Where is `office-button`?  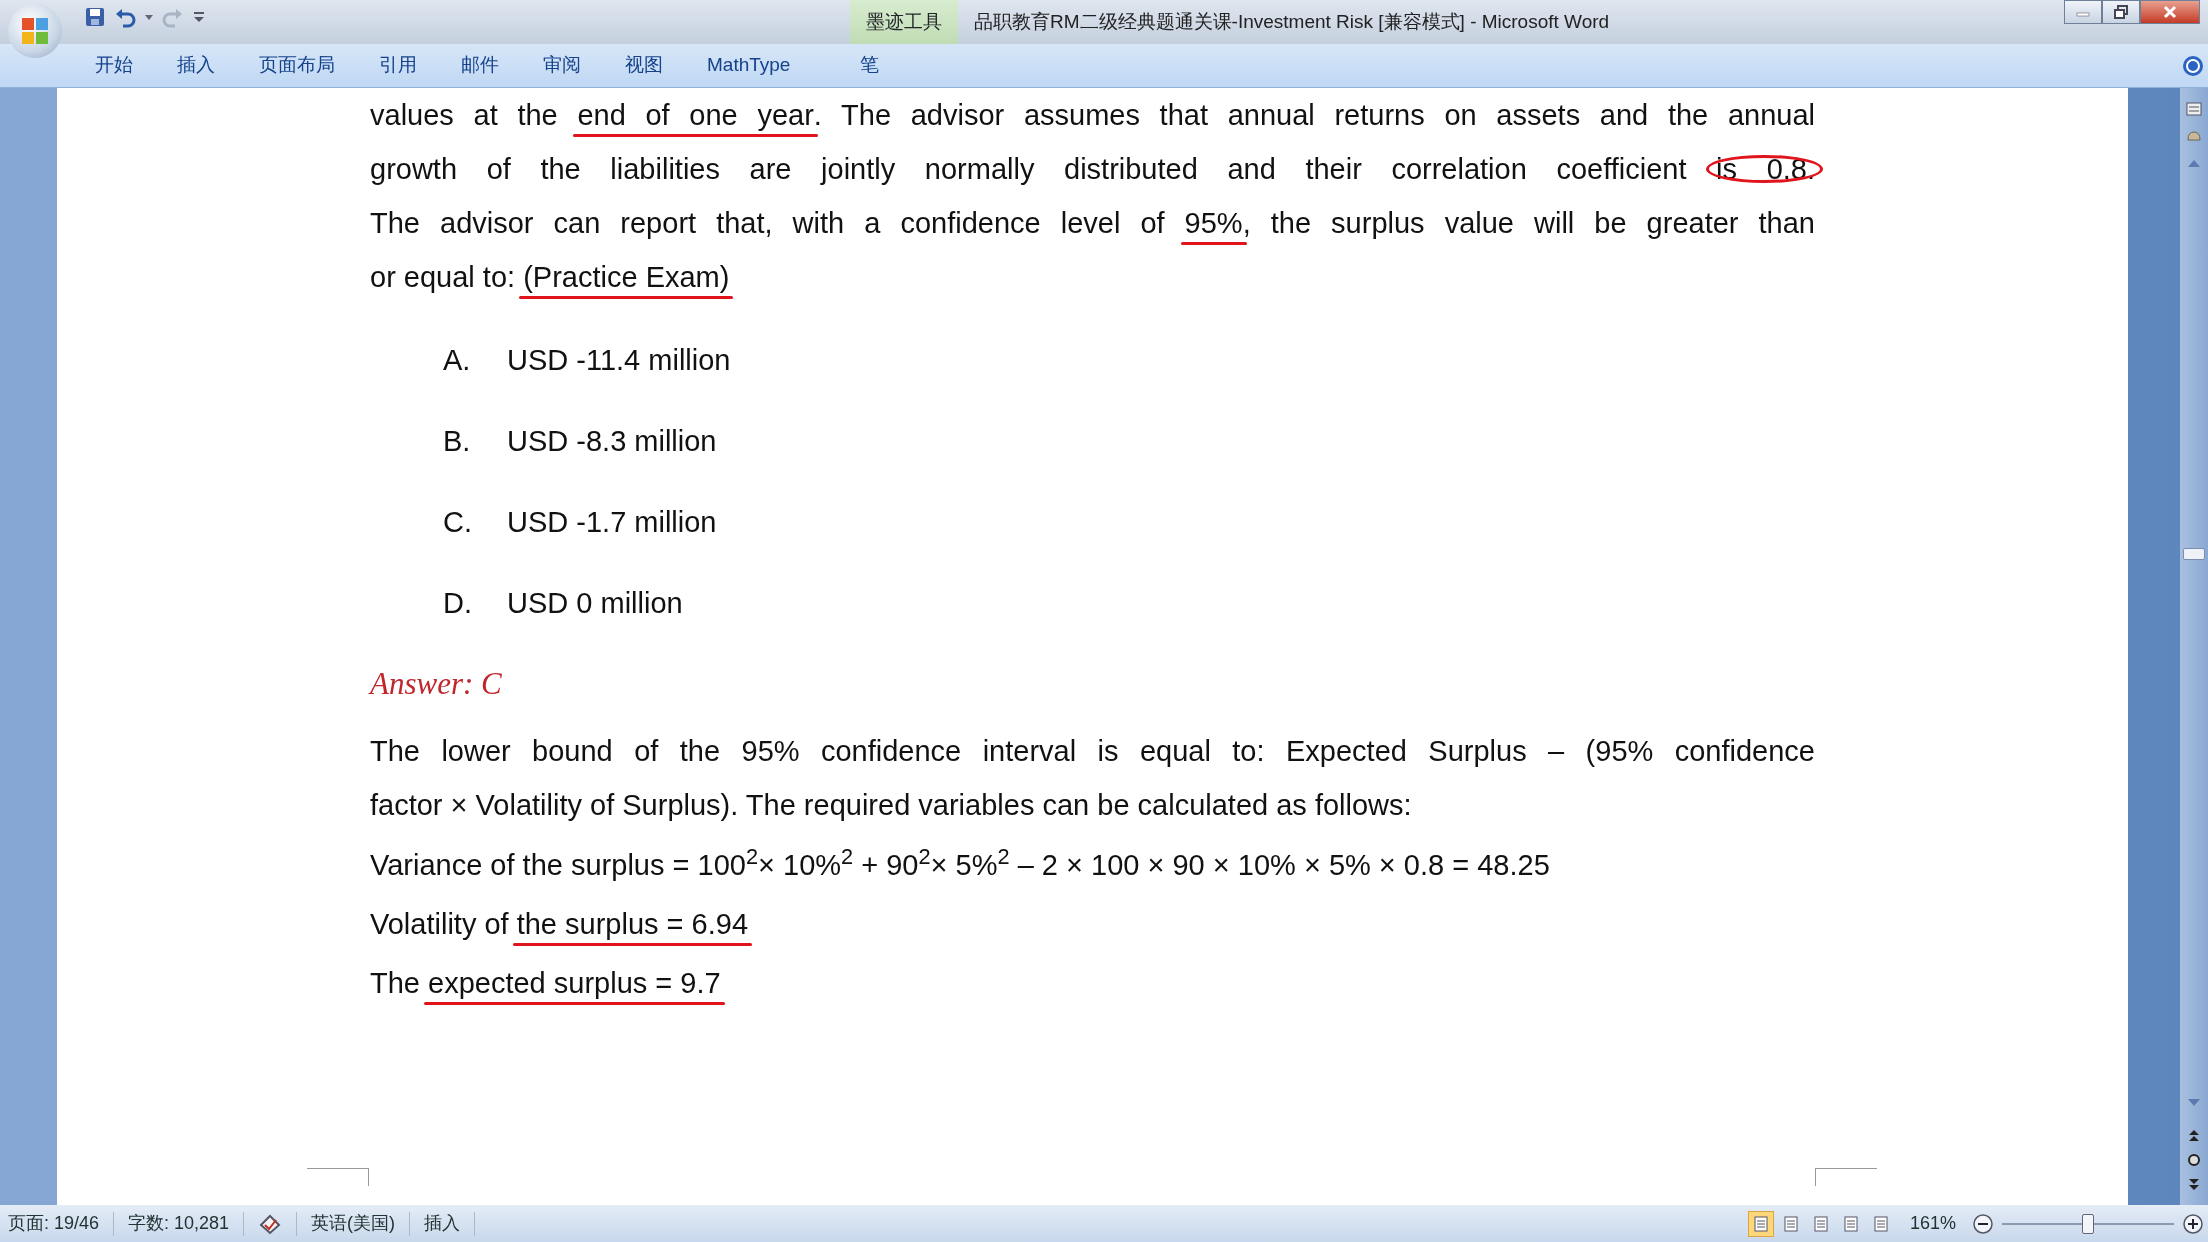 office-button is located at coordinates (35, 31).